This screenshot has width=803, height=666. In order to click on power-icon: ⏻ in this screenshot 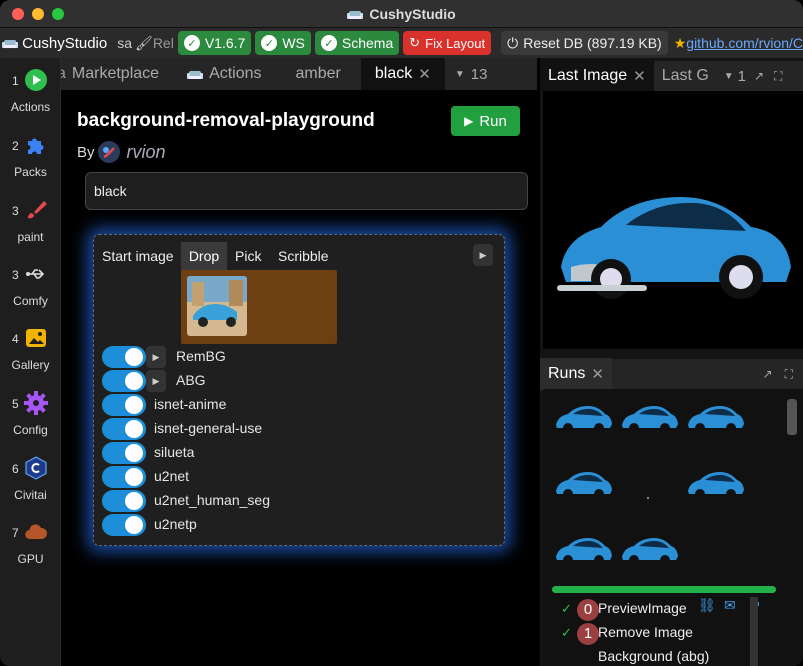, I will do `click(513, 42)`.